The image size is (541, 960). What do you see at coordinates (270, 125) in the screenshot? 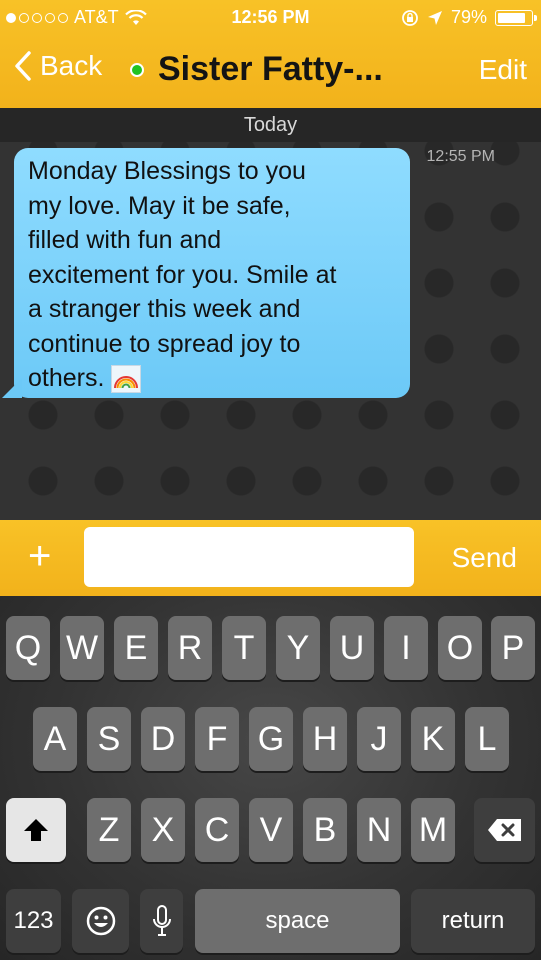
I see `date-separator: Today` at bounding box center [270, 125].